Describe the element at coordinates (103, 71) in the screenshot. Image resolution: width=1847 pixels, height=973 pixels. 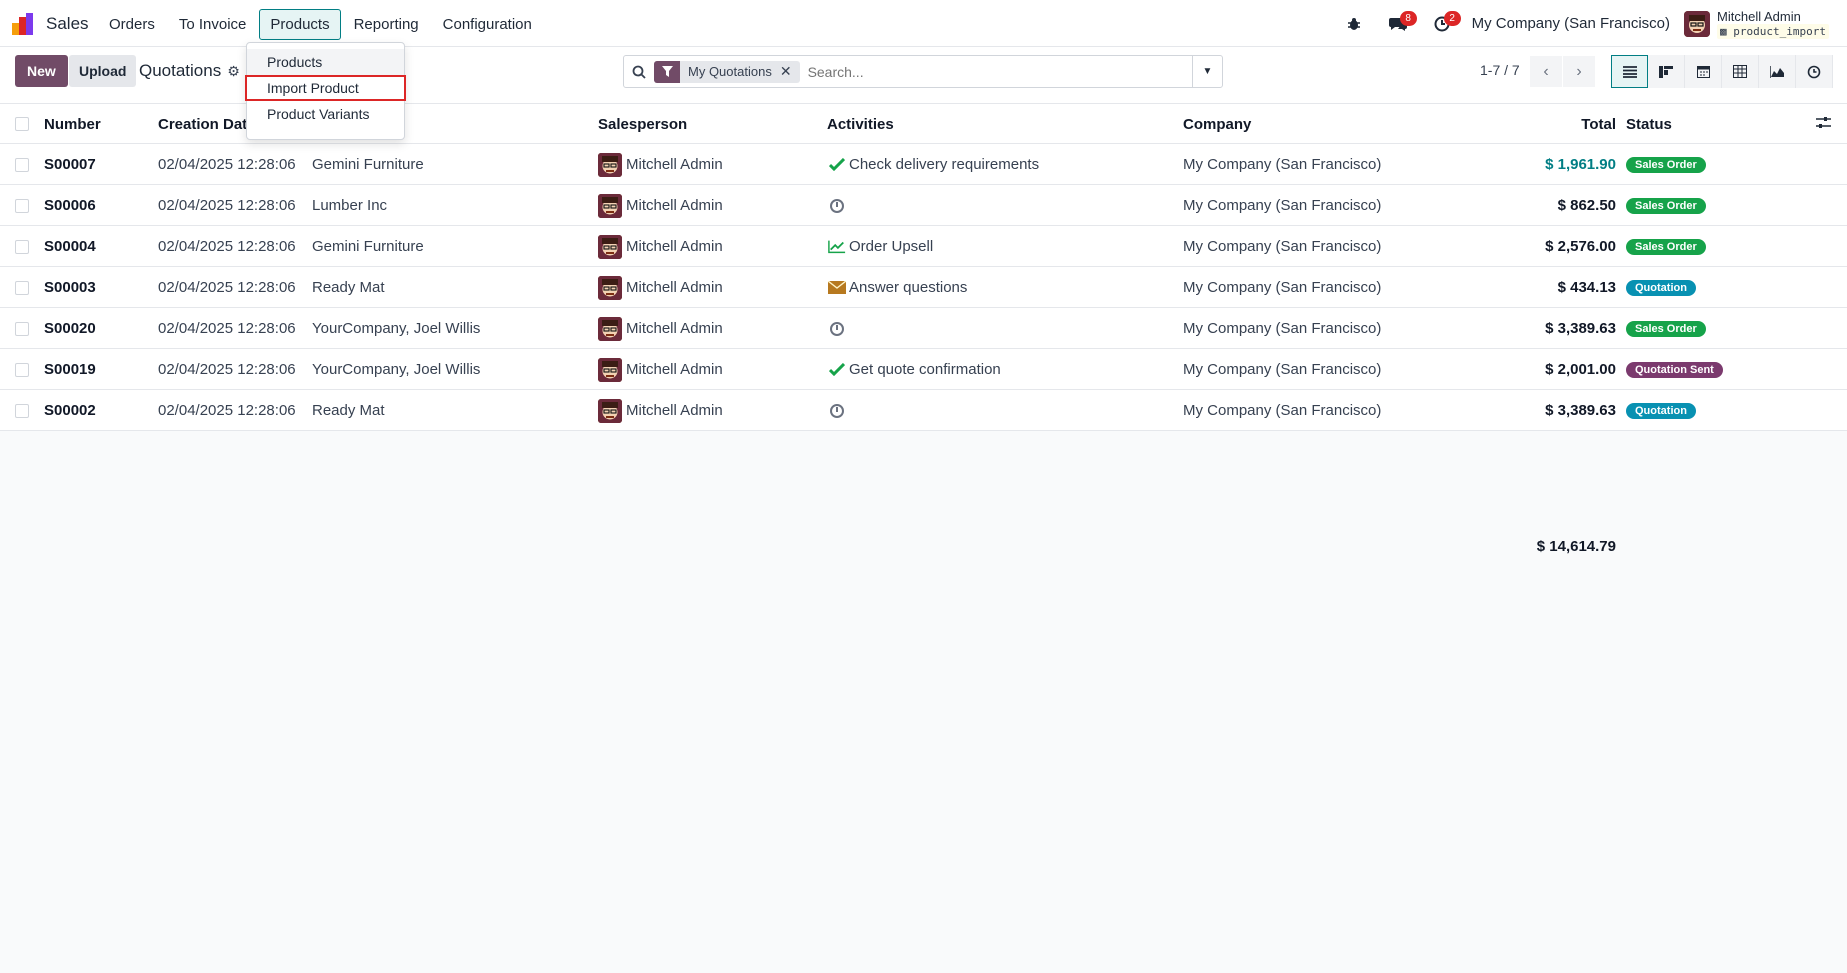
I see `upload-button: Upload` at that location.